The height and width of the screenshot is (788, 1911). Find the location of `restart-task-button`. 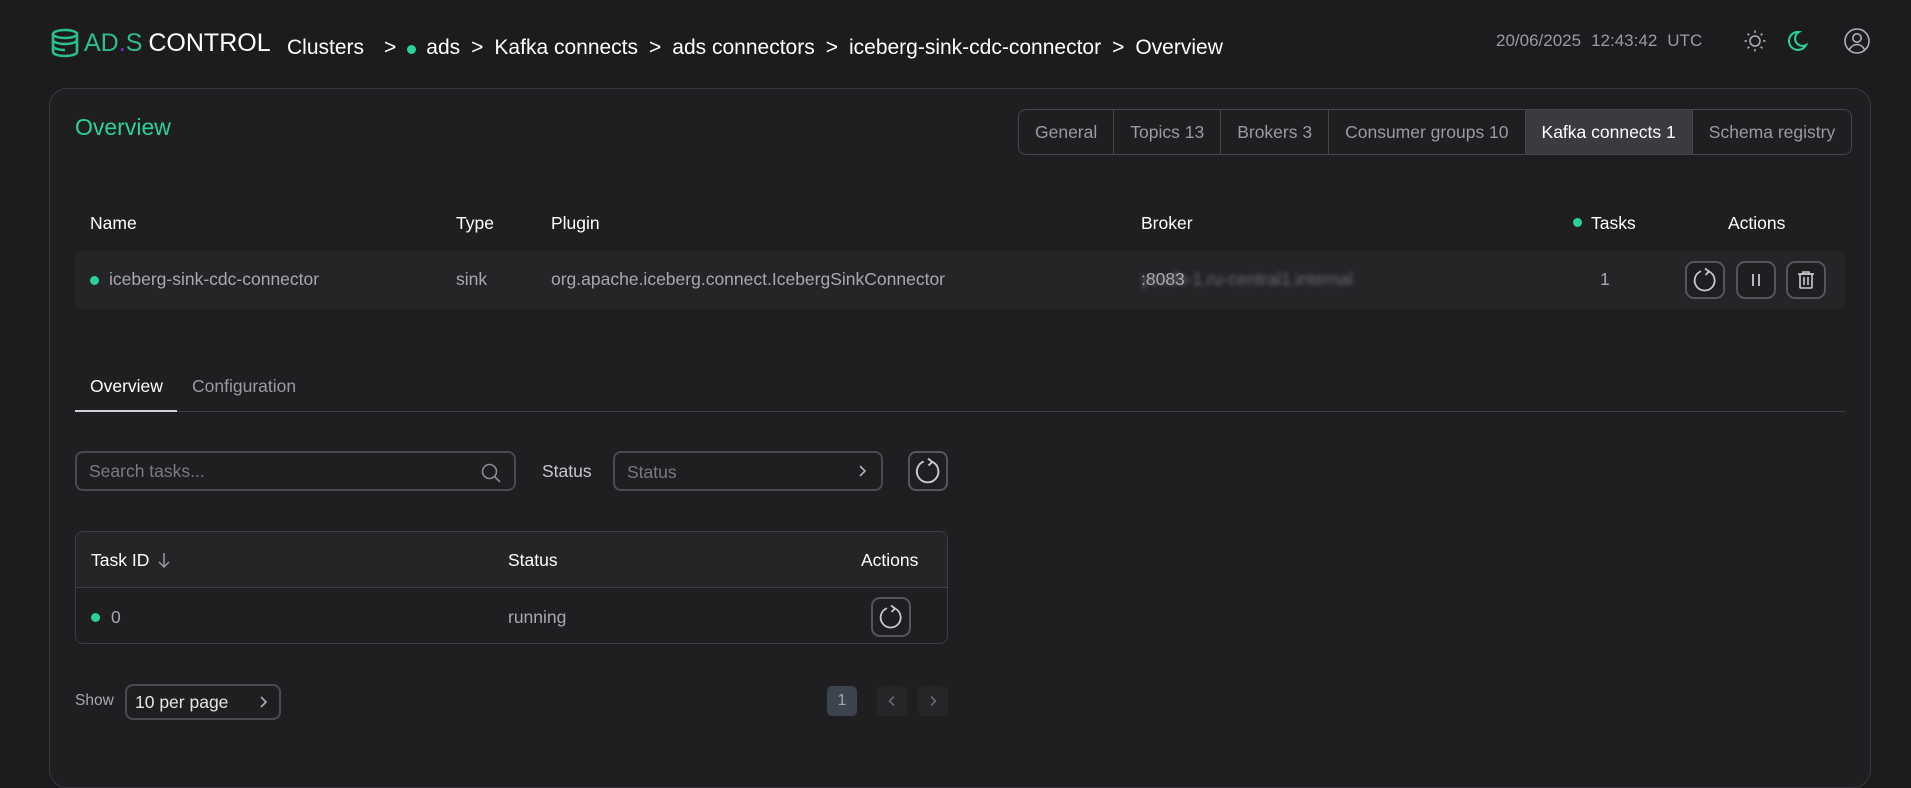

restart-task-button is located at coordinates (891, 617).